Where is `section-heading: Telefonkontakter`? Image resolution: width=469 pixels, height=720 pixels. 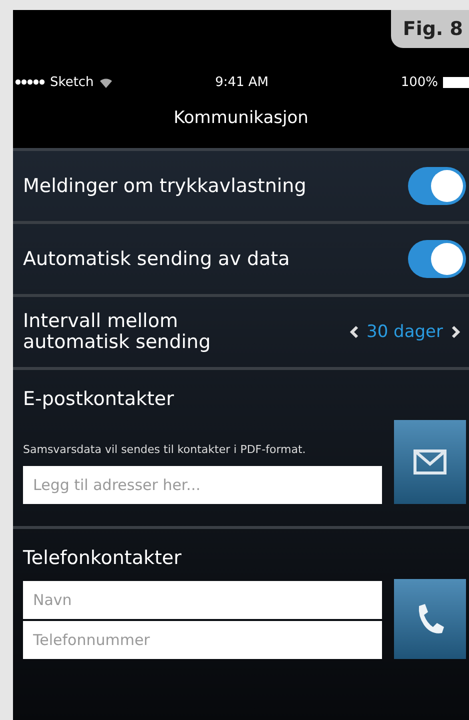
section-heading: Telefonkontakter is located at coordinates (102, 558).